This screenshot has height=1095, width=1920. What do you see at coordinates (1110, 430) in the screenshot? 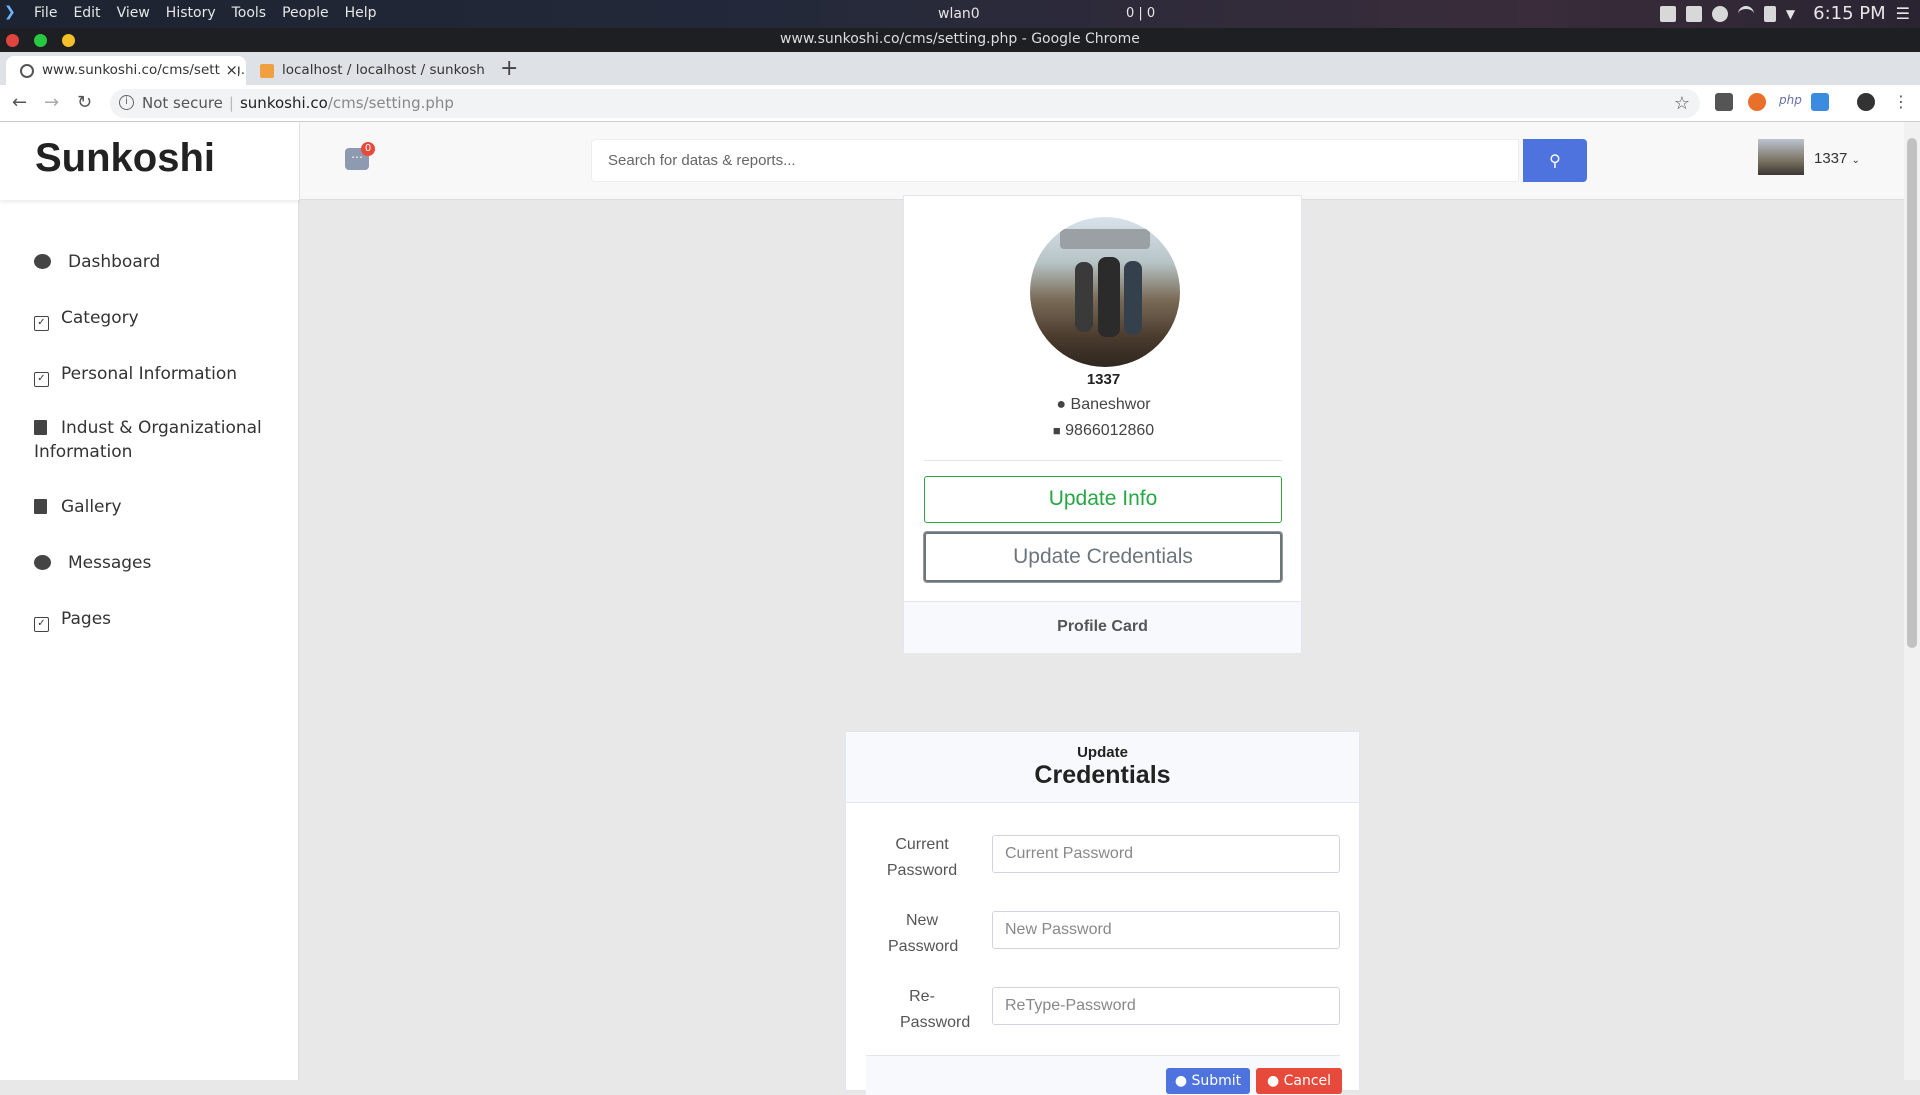
I see `phone-text: 9866012860` at bounding box center [1110, 430].